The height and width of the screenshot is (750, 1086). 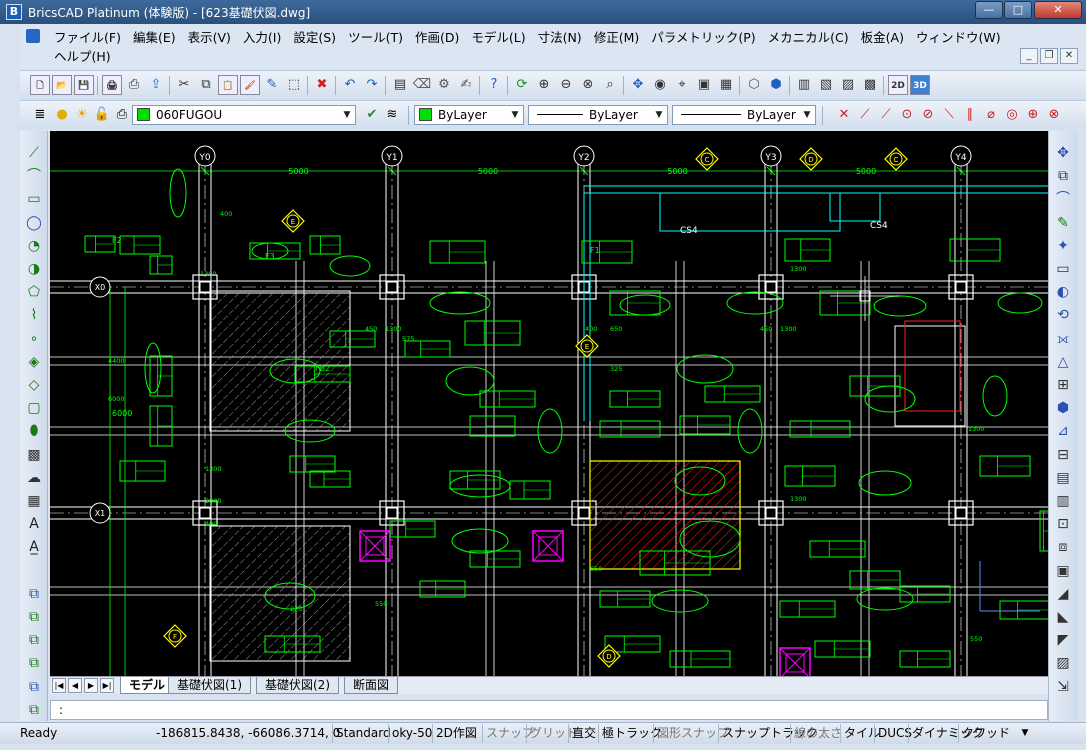 What do you see at coordinates (1063, 524) in the screenshot?
I see `join-icon: ⊡` at bounding box center [1063, 524].